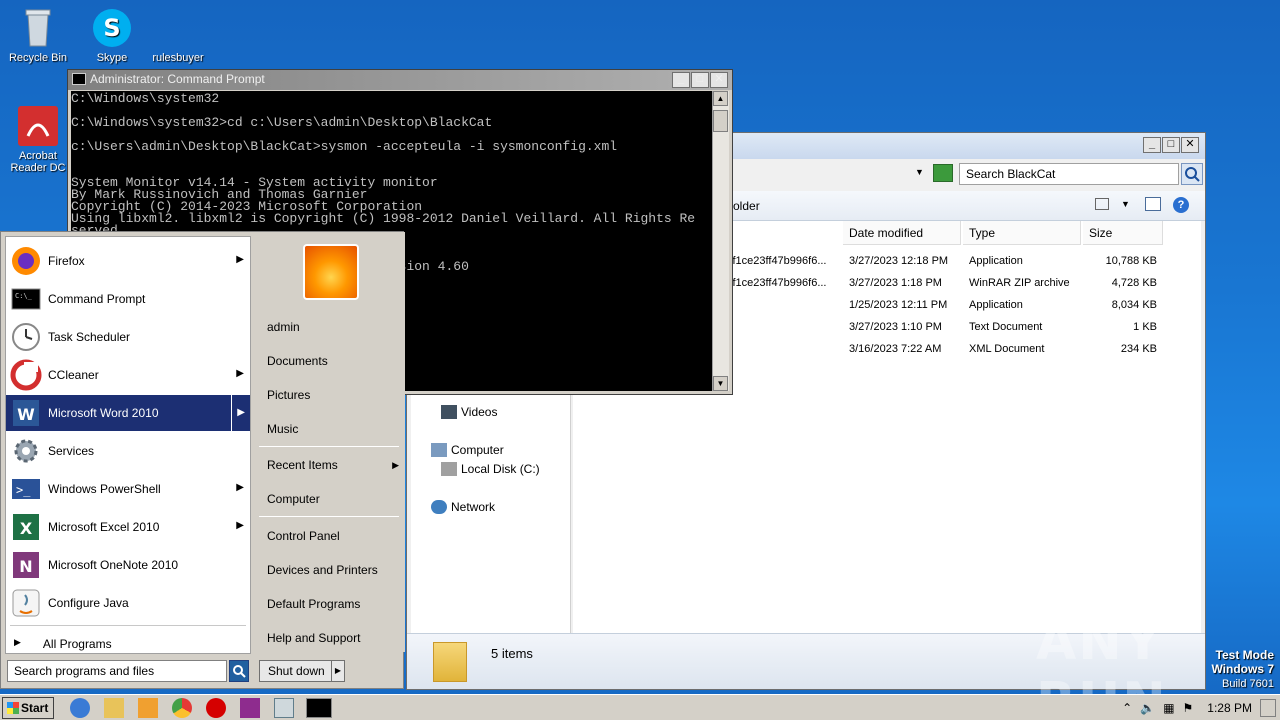  What do you see at coordinates (293, 499) in the screenshot?
I see `link-computer: Computer` at bounding box center [293, 499].